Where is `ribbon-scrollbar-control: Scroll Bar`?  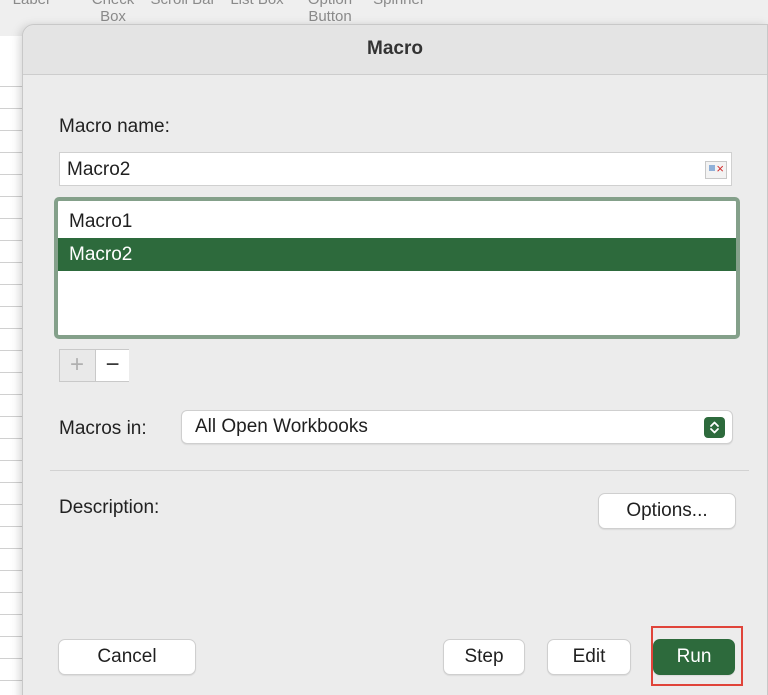
ribbon-scrollbar-control: Scroll Bar is located at coordinates (183, 4).